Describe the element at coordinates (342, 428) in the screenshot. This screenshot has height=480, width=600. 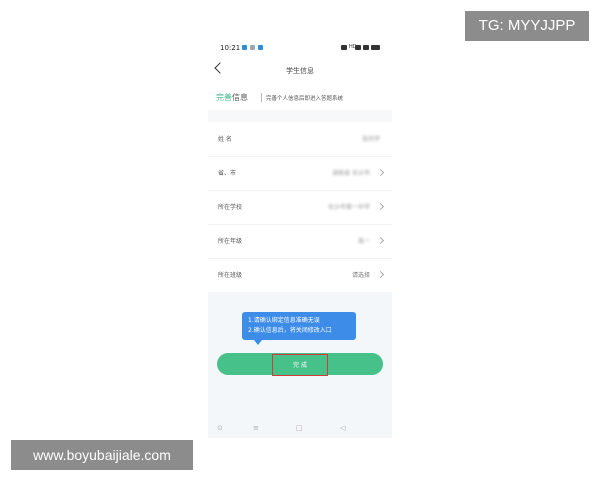
I see `back-icon: ◁` at that location.